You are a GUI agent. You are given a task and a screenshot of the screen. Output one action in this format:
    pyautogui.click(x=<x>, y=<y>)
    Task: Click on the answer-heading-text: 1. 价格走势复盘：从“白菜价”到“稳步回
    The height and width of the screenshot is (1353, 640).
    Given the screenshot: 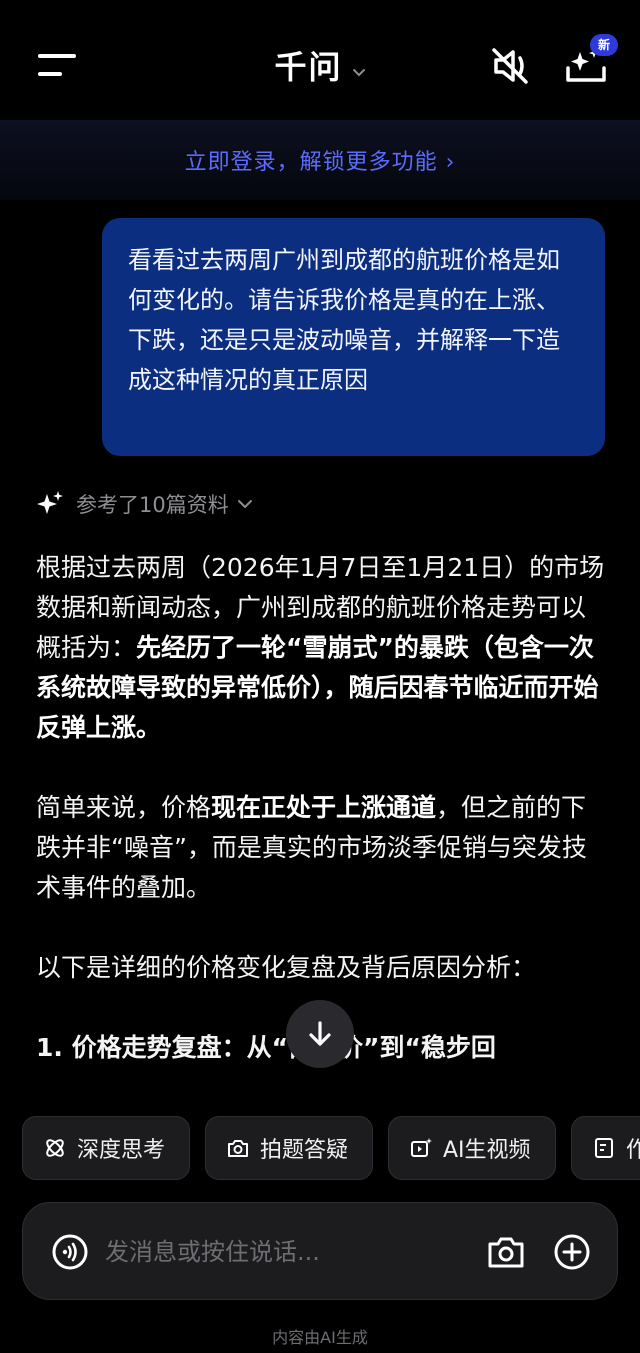 What is the action you would take?
    pyautogui.click(x=266, y=1047)
    